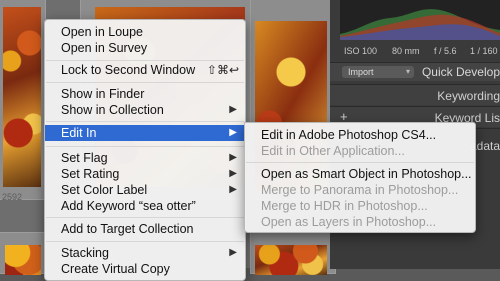 Image resolution: width=500 pixels, height=281 pixels. I want to click on menu-item-label: Set Flag, so click(84, 158).